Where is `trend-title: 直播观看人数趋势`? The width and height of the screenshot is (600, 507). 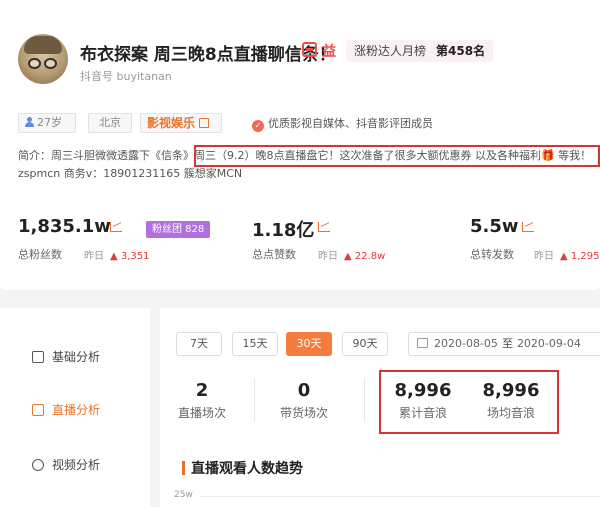
trend-title: 直播观看人数趋势 is located at coordinates (242, 468).